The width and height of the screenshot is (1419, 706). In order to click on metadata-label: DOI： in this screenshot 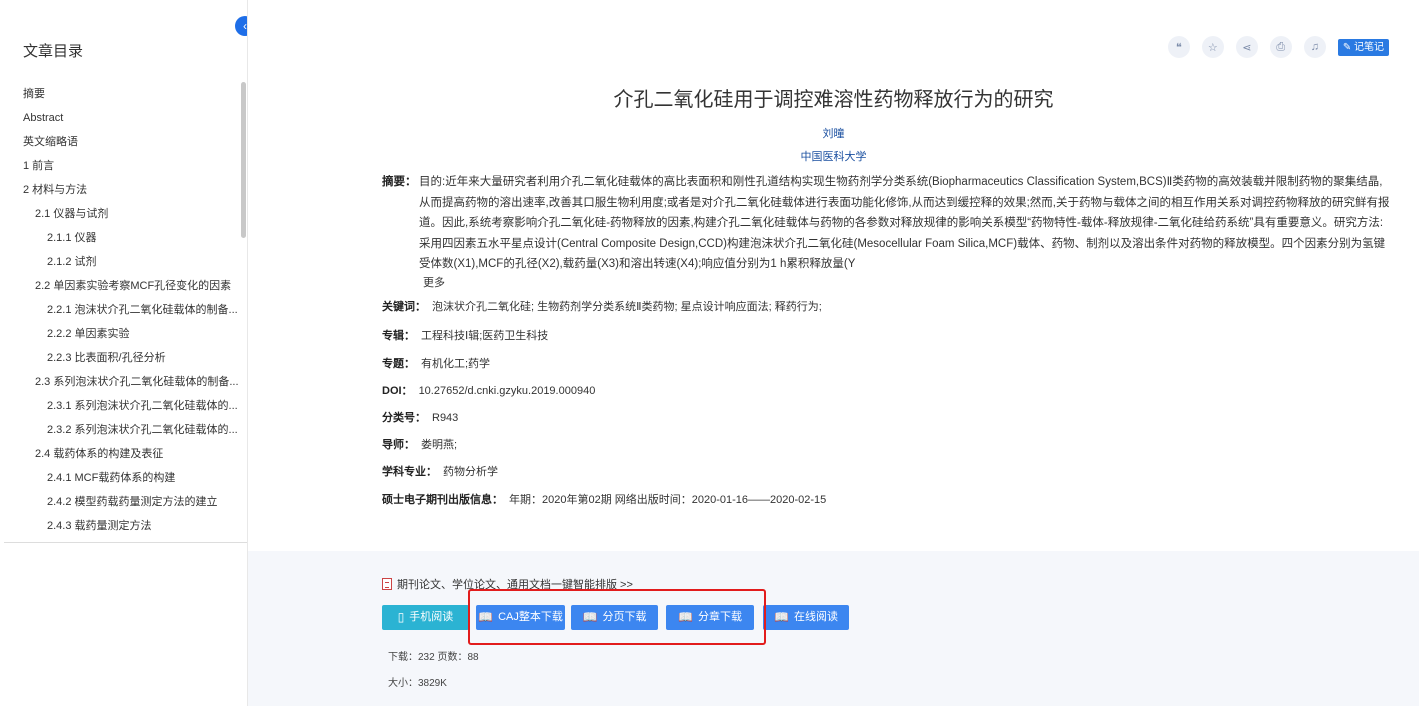, I will do `click(397, 391)`.